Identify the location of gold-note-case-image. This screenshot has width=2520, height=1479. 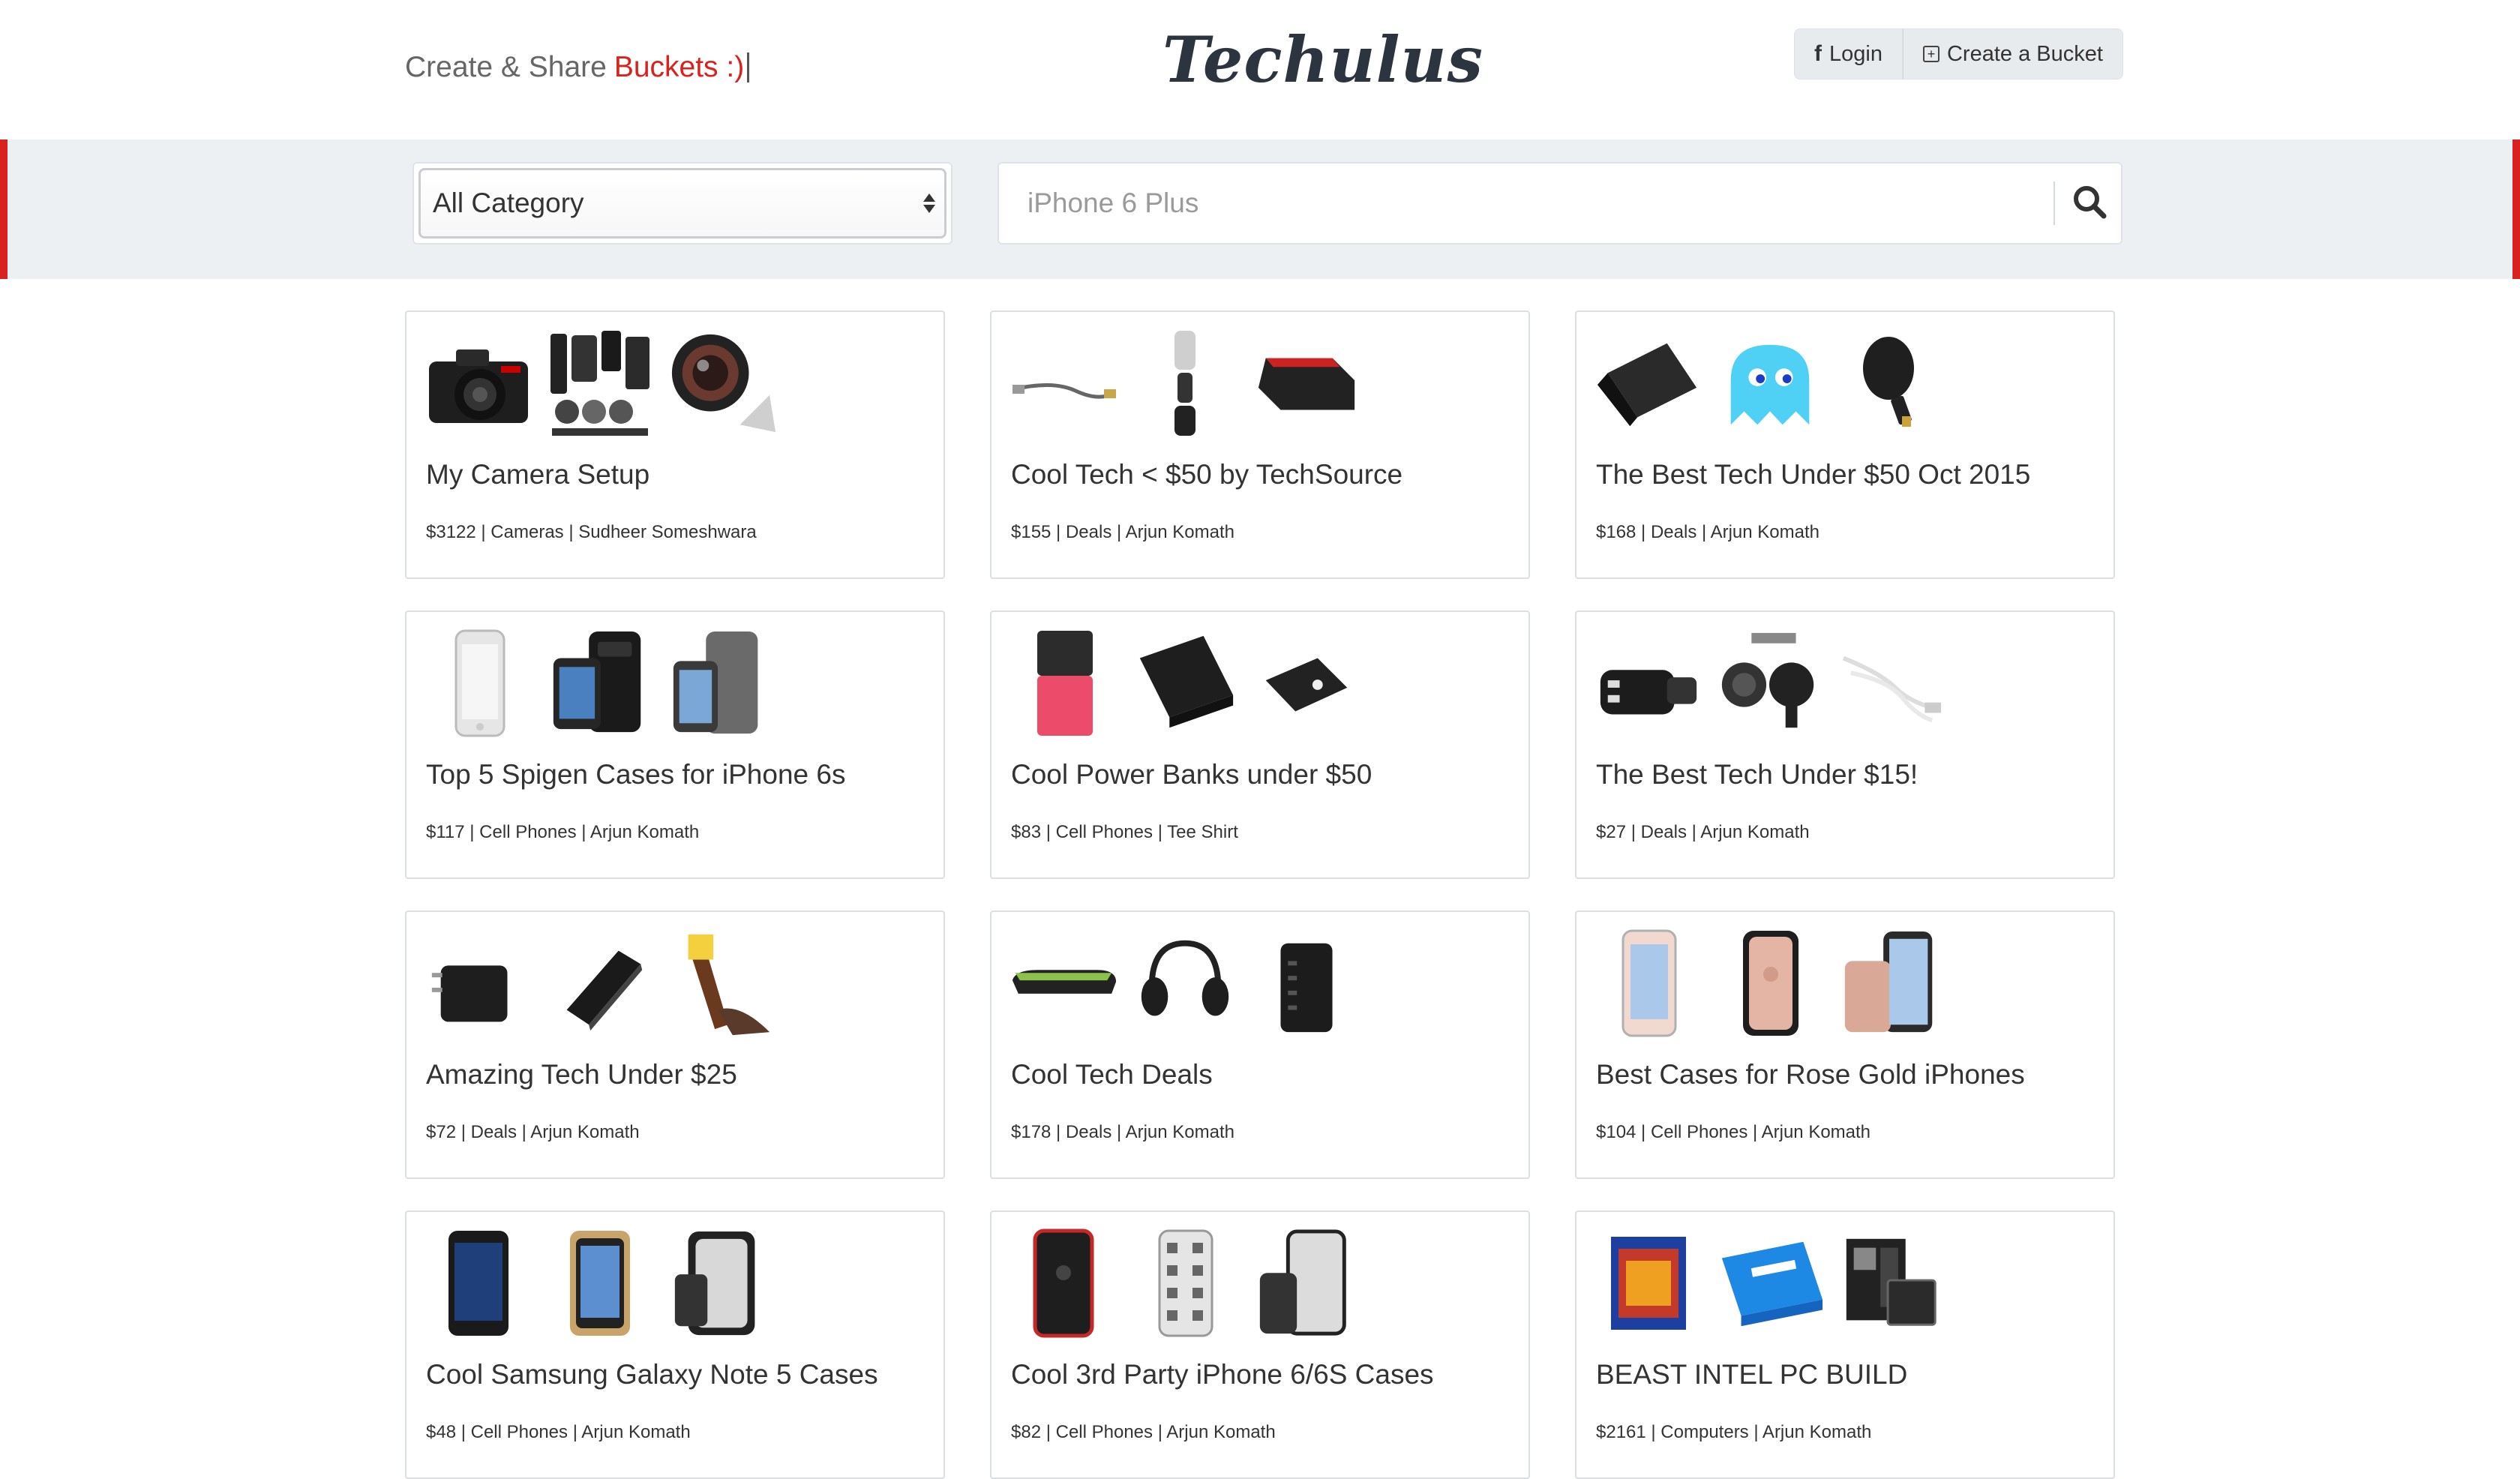
(600, 1284).